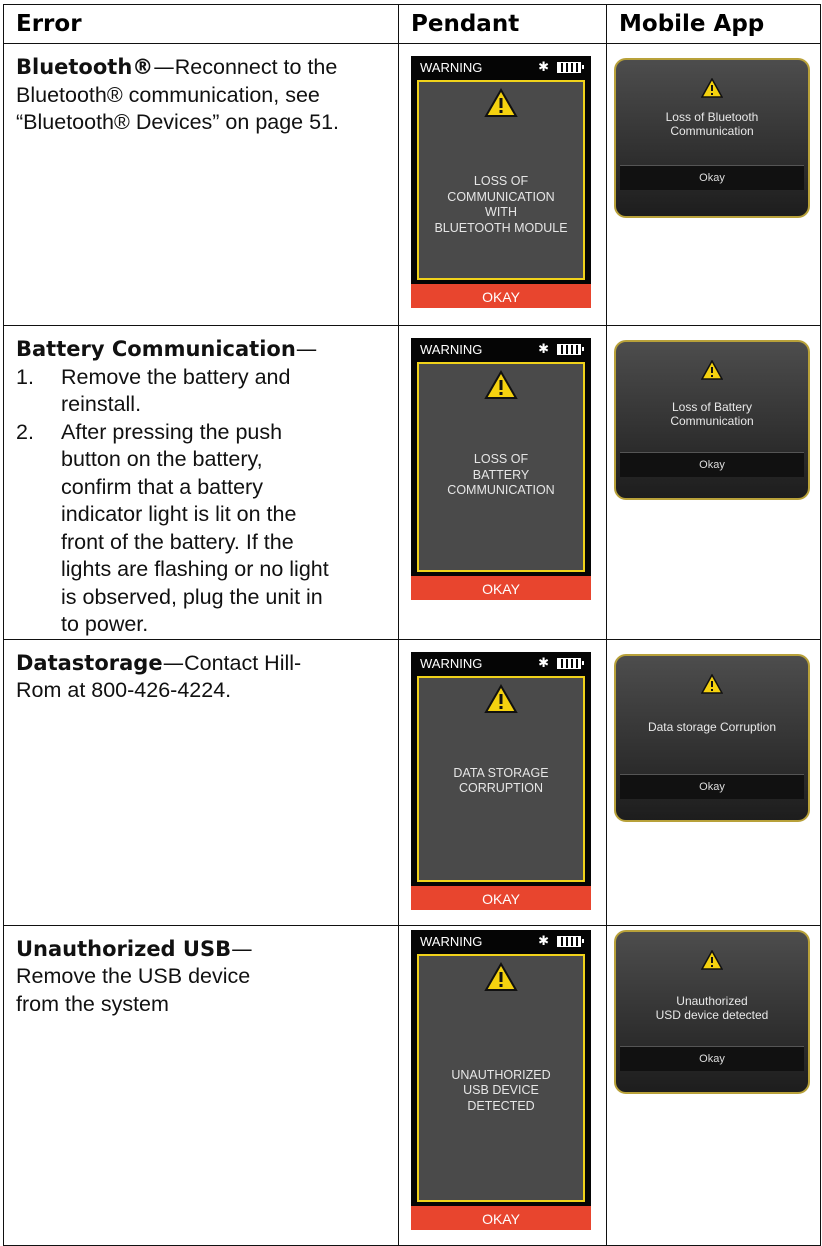  I want to click on pendant-message-panel: UNAUTHORIZED USB DEVICE DETECTED, so click(501, 1077).